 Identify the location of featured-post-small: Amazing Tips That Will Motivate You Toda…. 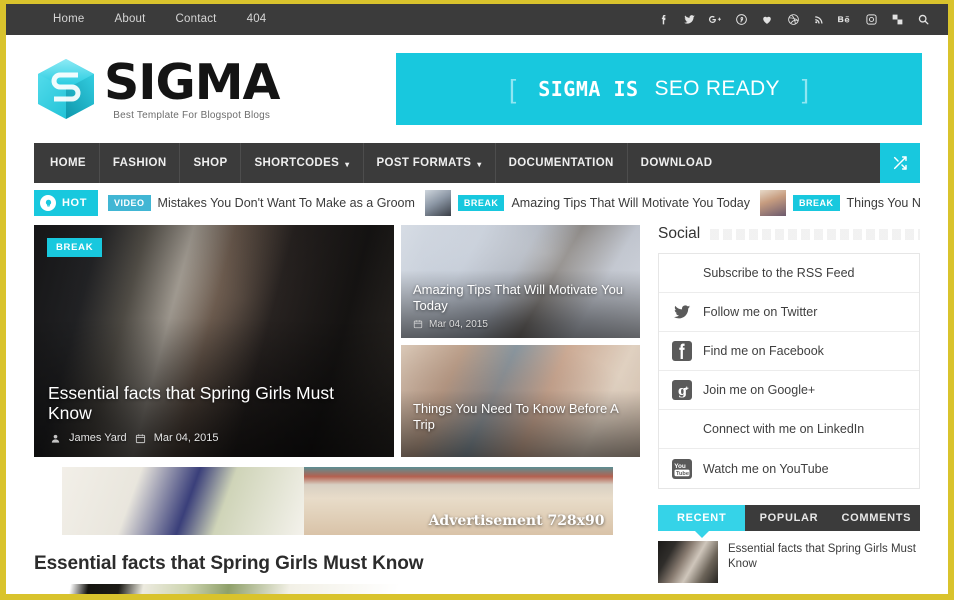
(520, 281).